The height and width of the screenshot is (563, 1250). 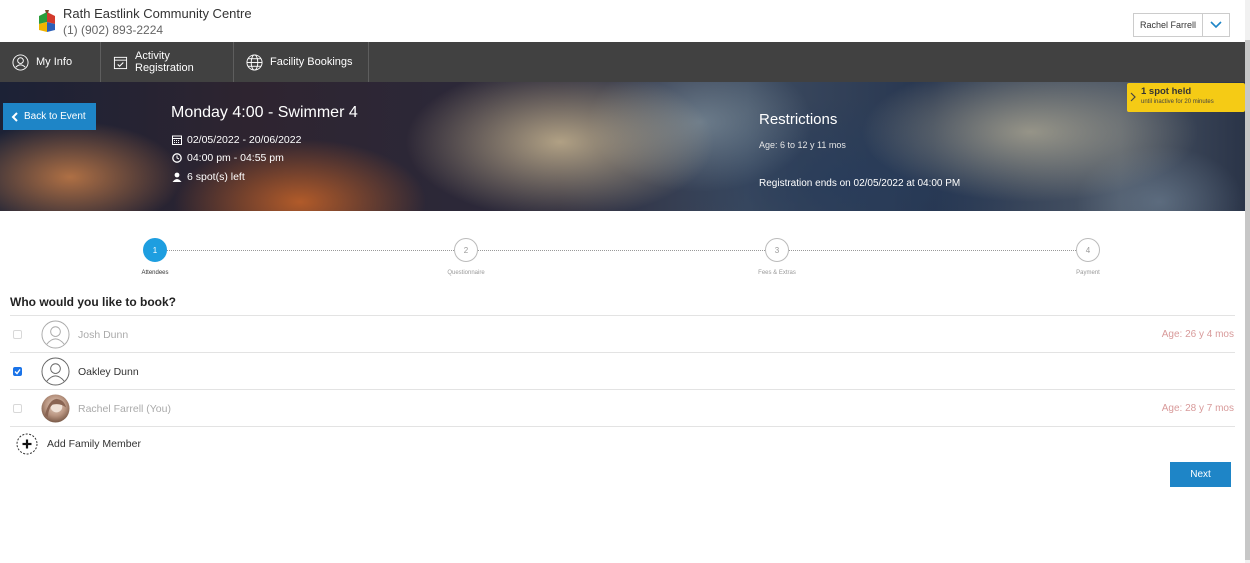 I want to click on attendee-checkbox-checked, so click(x=17, y=371).